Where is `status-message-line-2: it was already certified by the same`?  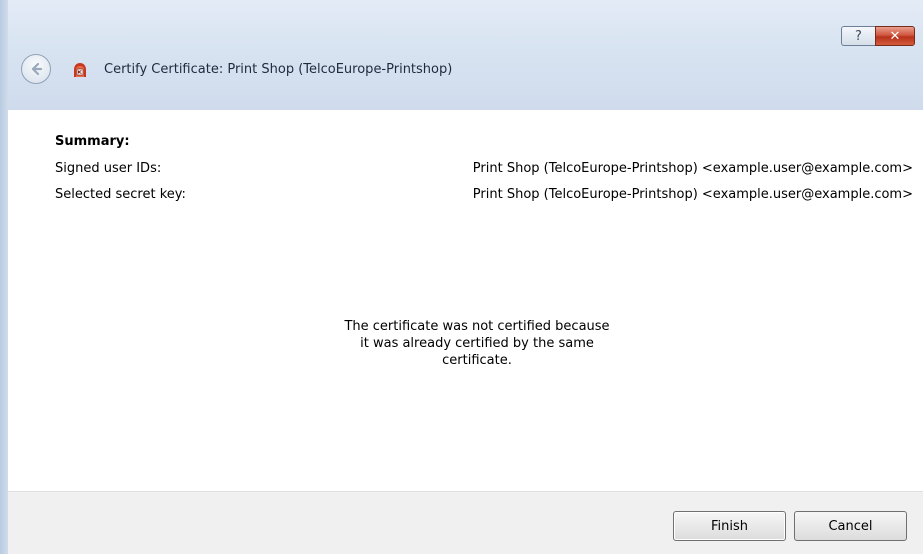 status-message-line-2: it was already certified by the same is located at coordinates (477, 343).